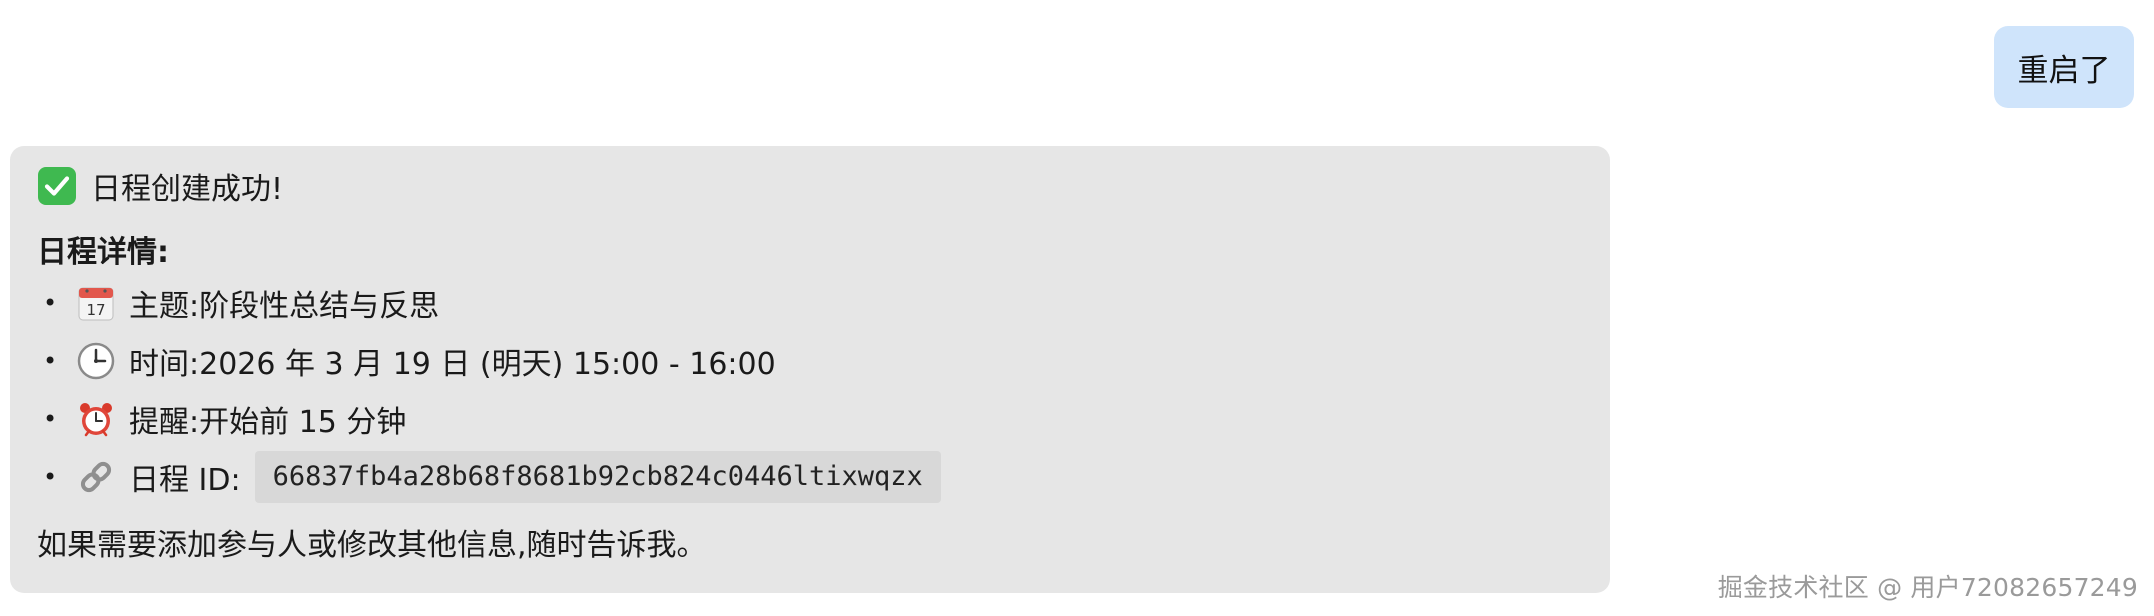 This screenshot has width=2154, height=616. I want to click on user-message-text: 重启了, so click(2064, 70).